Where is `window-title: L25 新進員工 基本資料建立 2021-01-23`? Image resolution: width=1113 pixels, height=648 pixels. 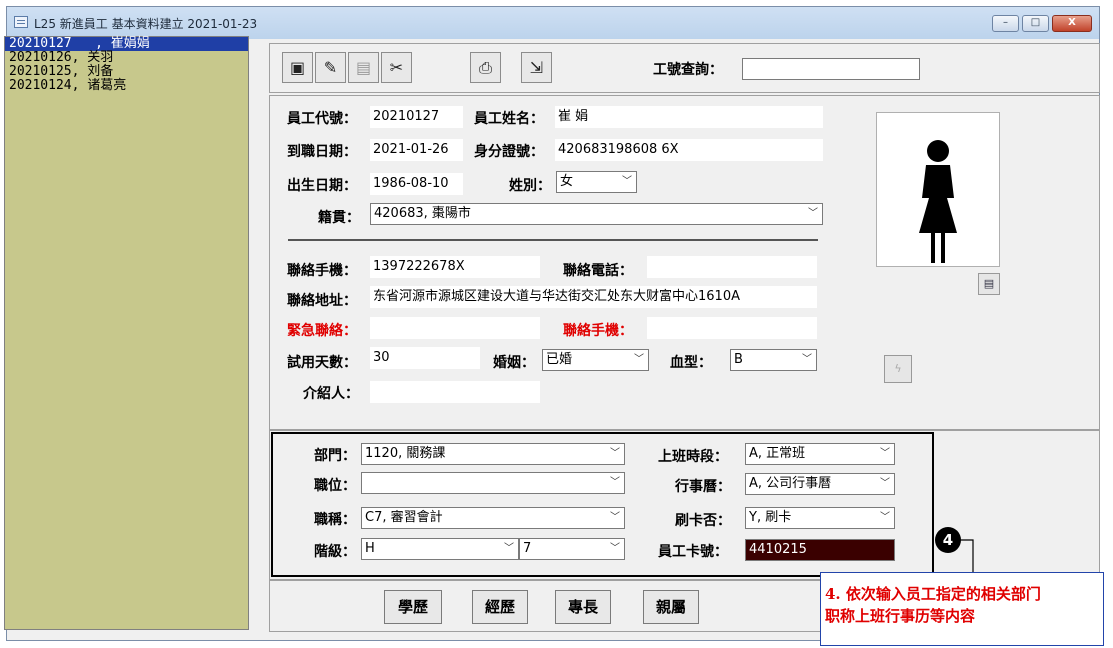
window-title: L25 新進員工 基本資料建立 2021-01-23 is located at coordinates (146, 24).